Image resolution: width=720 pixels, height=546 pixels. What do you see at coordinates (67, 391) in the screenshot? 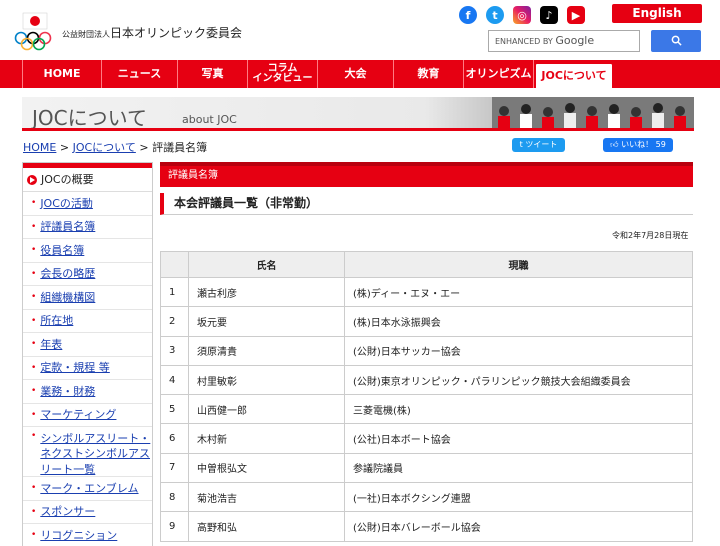
I see `sidebar-item-label: 業務・財務` at bounding box center [67, 391].